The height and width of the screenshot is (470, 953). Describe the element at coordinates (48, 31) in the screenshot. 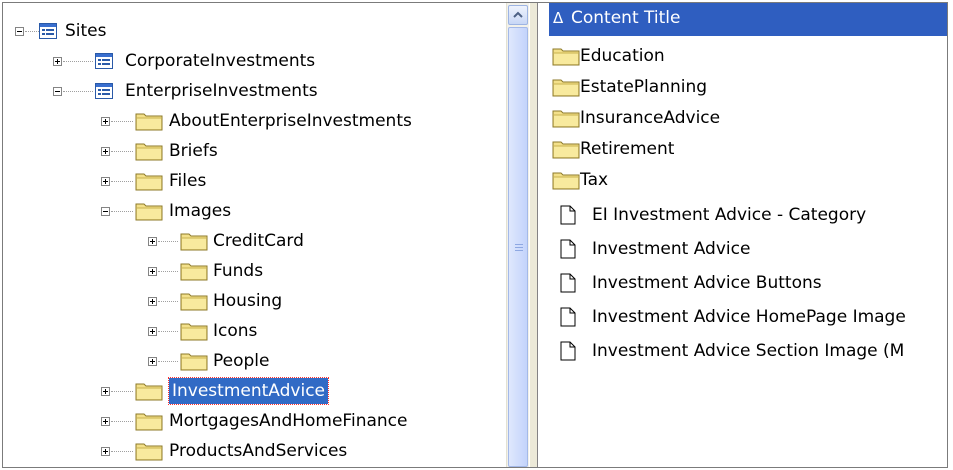

I see `site-root-icon` at that location.